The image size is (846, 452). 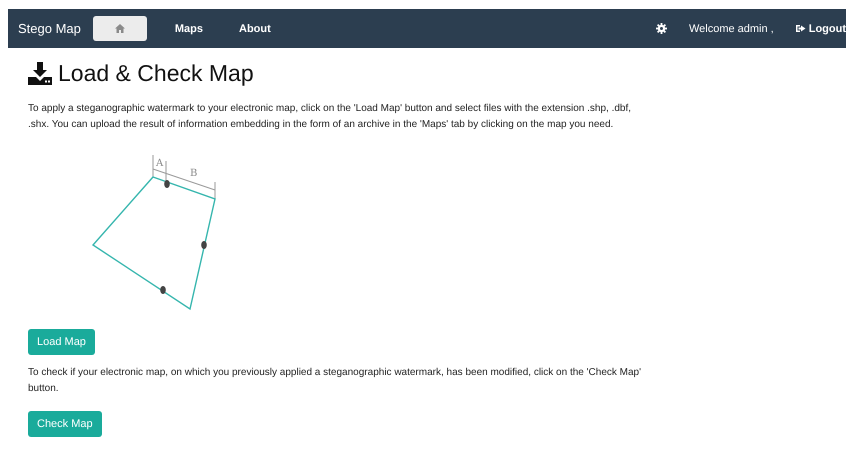 I want to click on home-icon, so click(x=119, y=28).